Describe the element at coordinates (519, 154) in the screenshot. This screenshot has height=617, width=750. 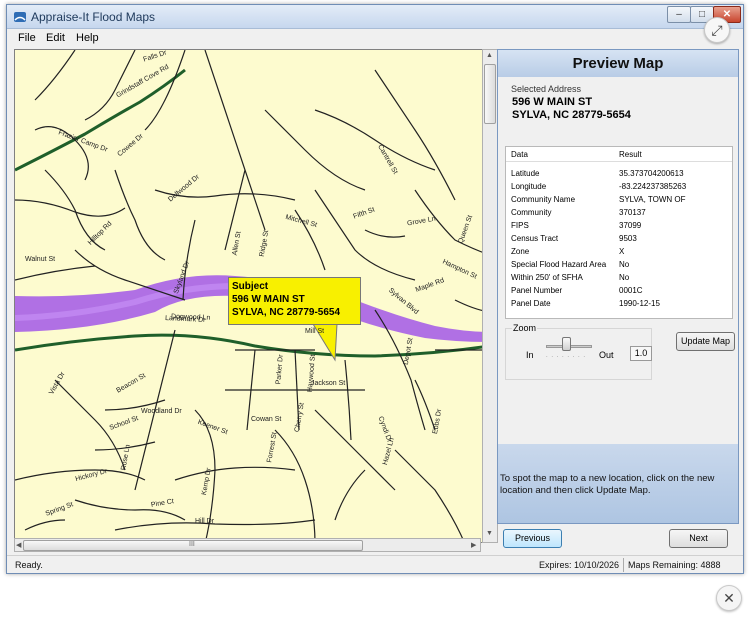
I see `column-header-data: Data` at that location.